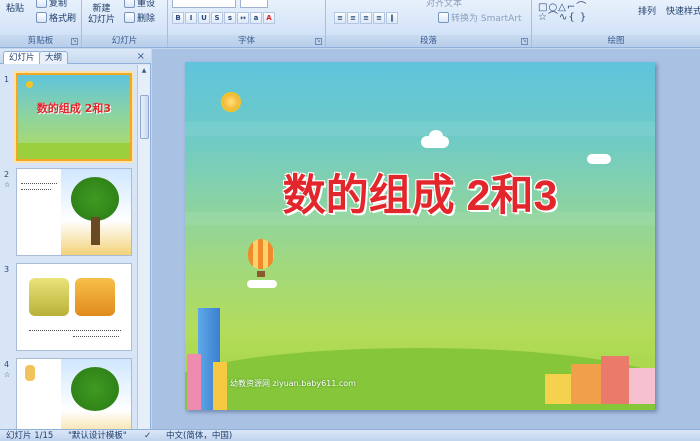 The image size is (700, 441). What do you see at coordinates (436, 136) in the screenshot?
I see `cloud-shape` at bounding box center [436, 136].